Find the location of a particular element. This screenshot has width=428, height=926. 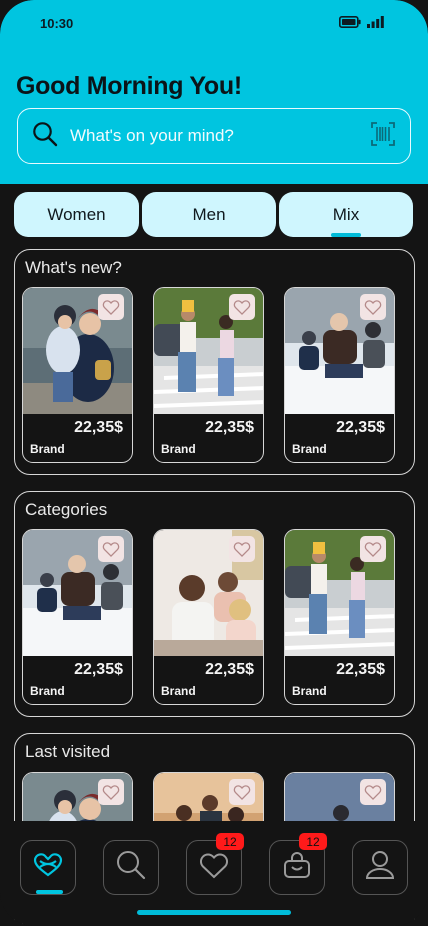

section-title: What's new? is located at coordinates (73, 267).